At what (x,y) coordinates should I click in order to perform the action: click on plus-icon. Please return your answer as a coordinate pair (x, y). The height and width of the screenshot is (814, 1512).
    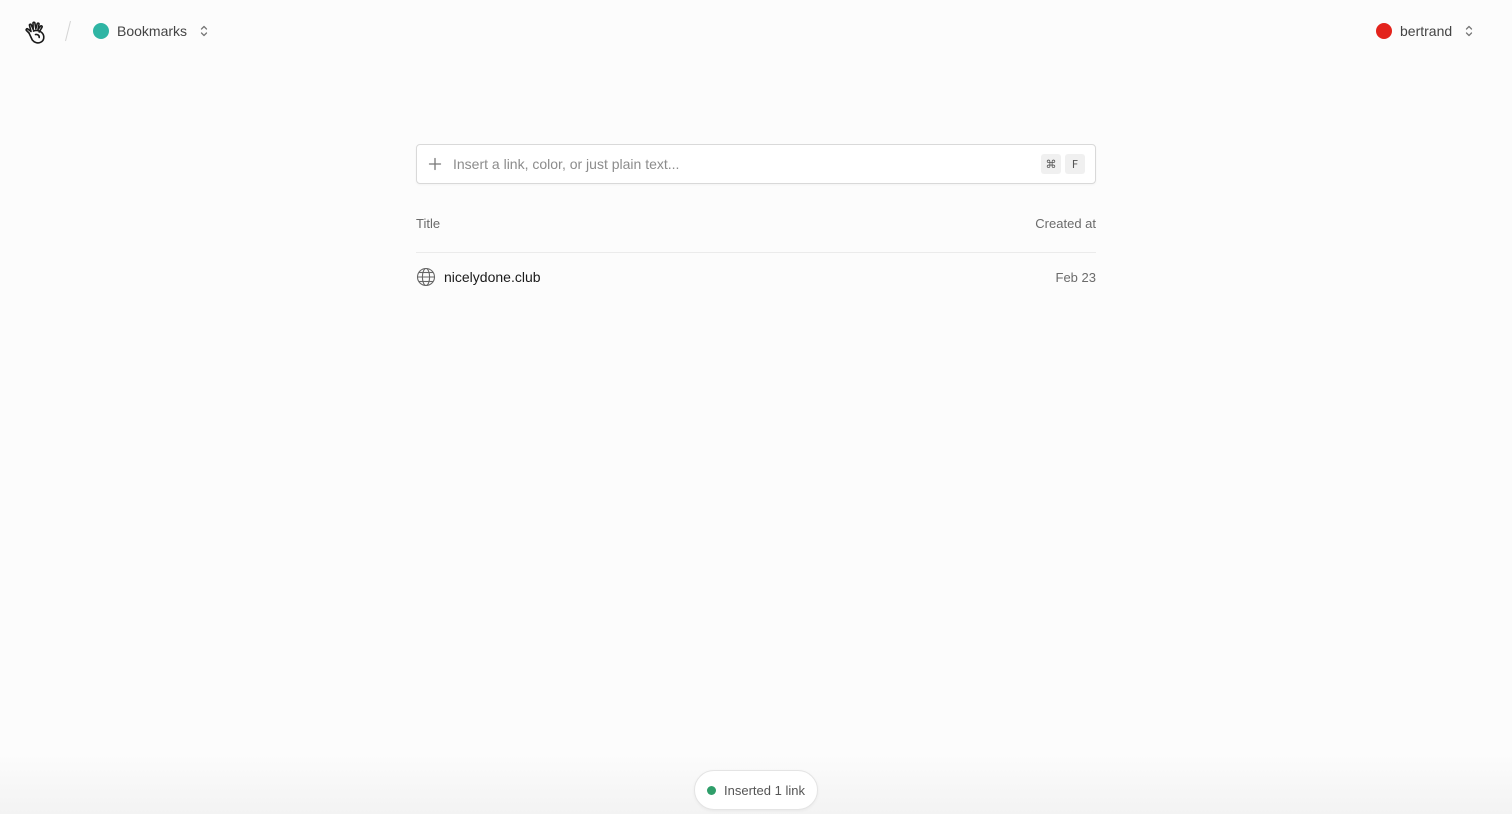
    Looking at the image, I should click on (435, 164).